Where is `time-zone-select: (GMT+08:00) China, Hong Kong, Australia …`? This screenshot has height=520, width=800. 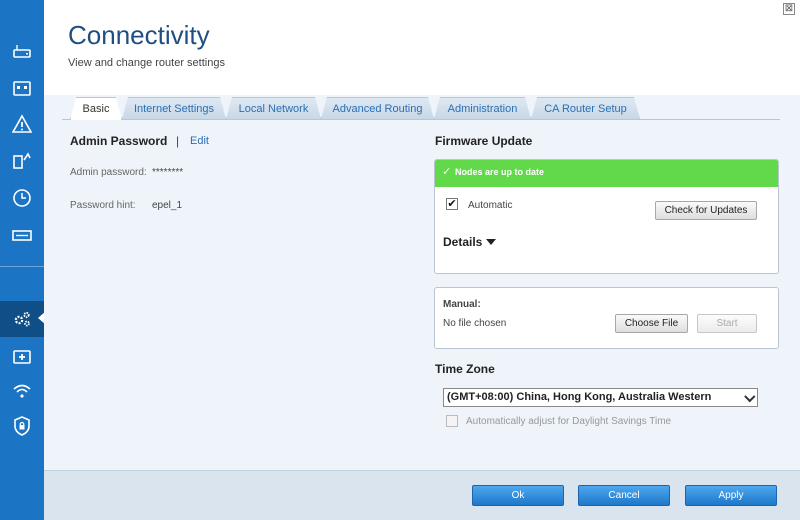 time-zone-select: (GMT+08:00) China, Hong Kong, Australia … is located at coordinates (600, 397).